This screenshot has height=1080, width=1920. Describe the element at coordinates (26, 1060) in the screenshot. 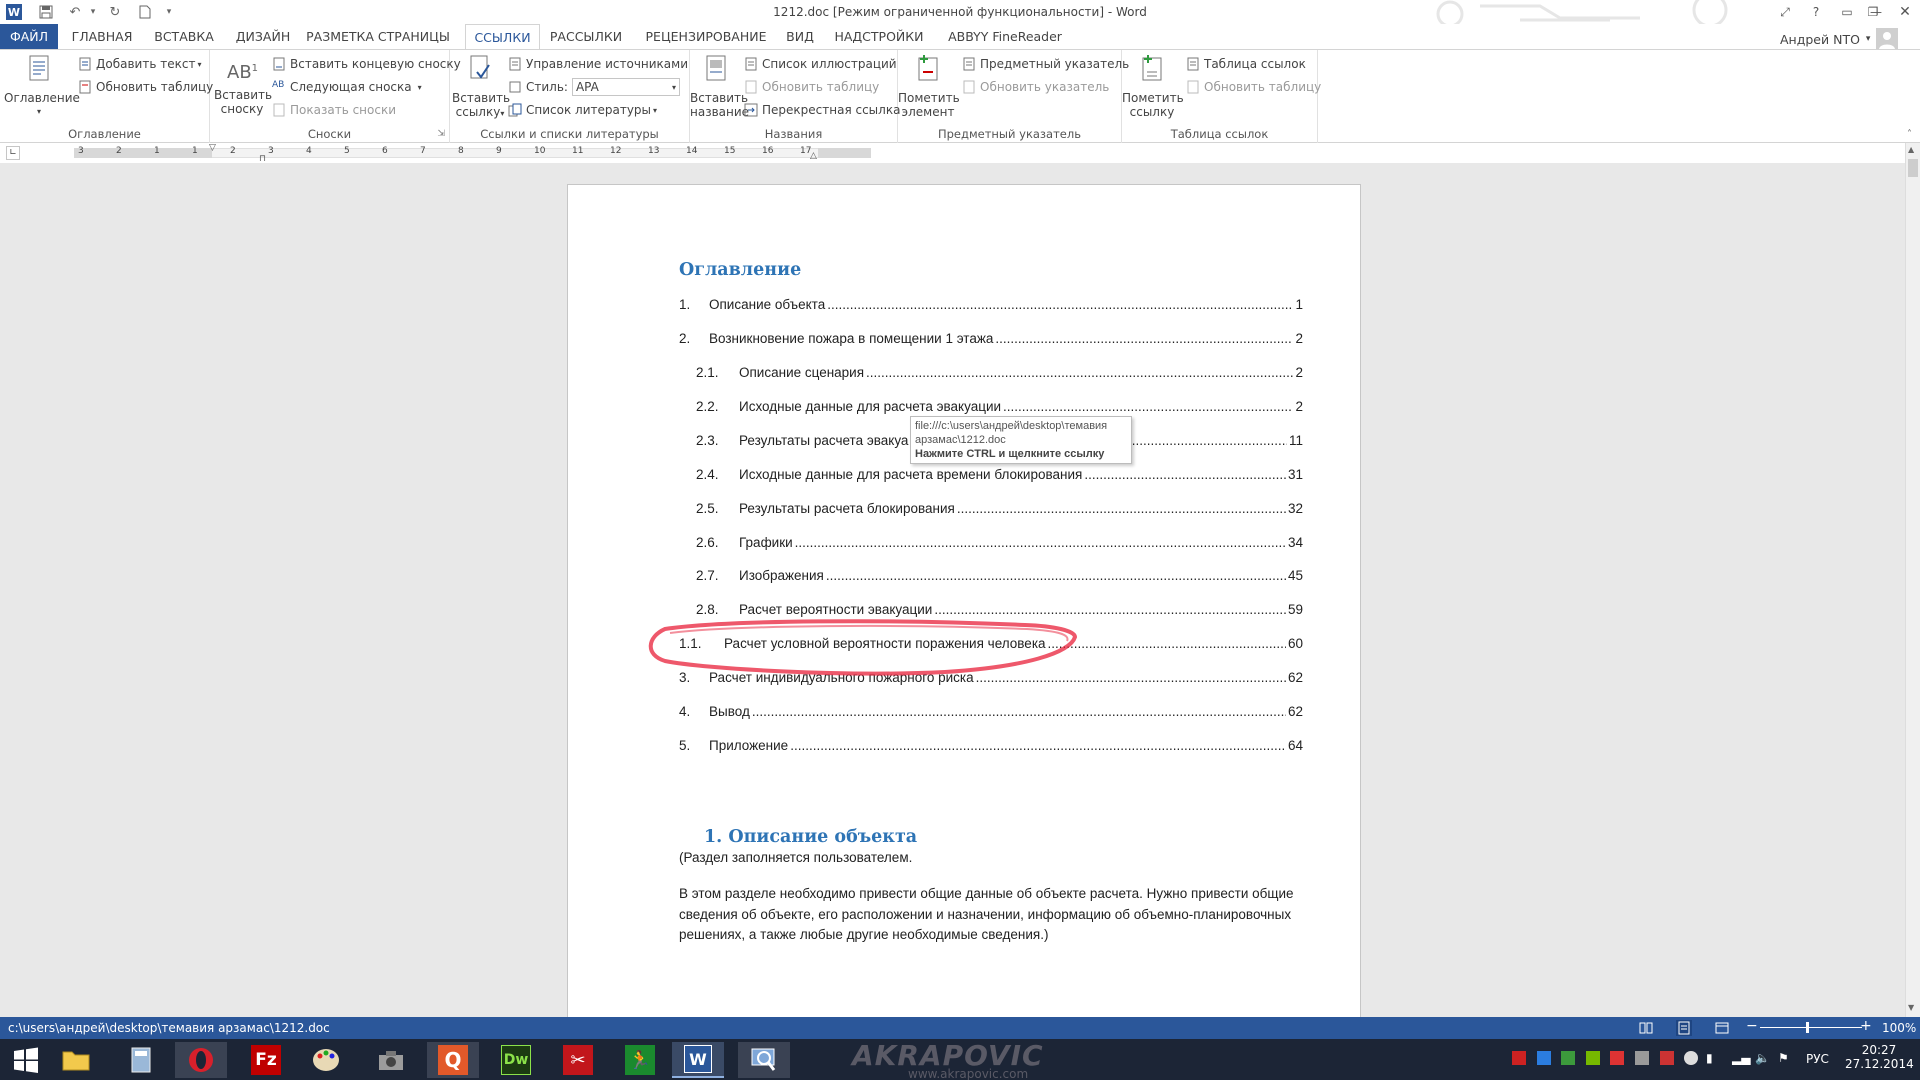

I see `start-button` at that location.